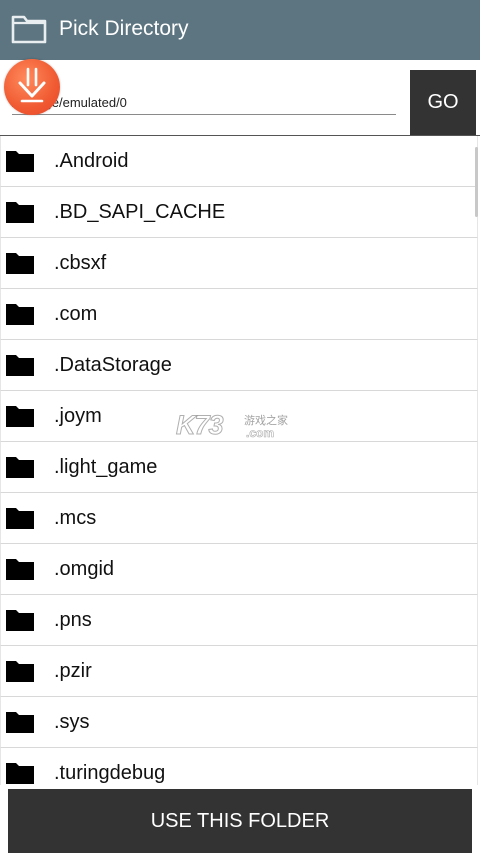 Image resolution: width=480 pixels, height=853 pixels. I want to click on directory-name: .joym, so click(78, 415).